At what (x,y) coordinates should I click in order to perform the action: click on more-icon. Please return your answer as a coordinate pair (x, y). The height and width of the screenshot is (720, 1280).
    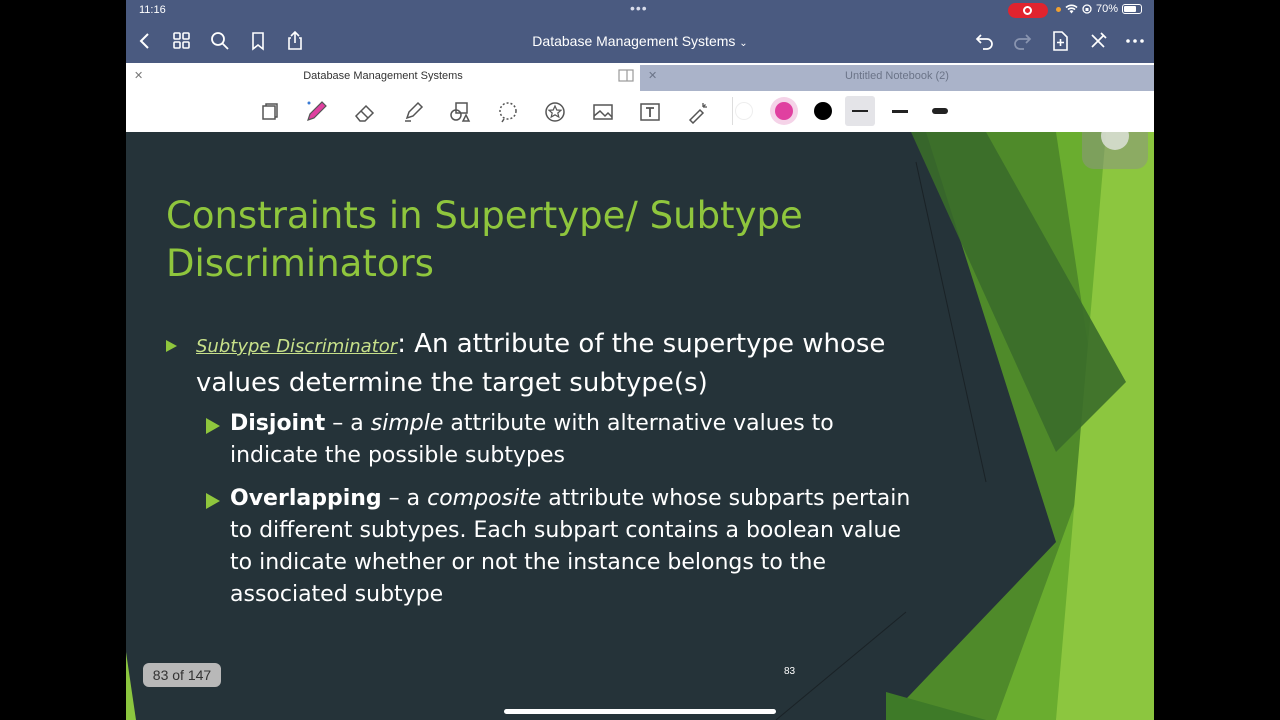
    Looking at the image, I should click on (1135, 41).